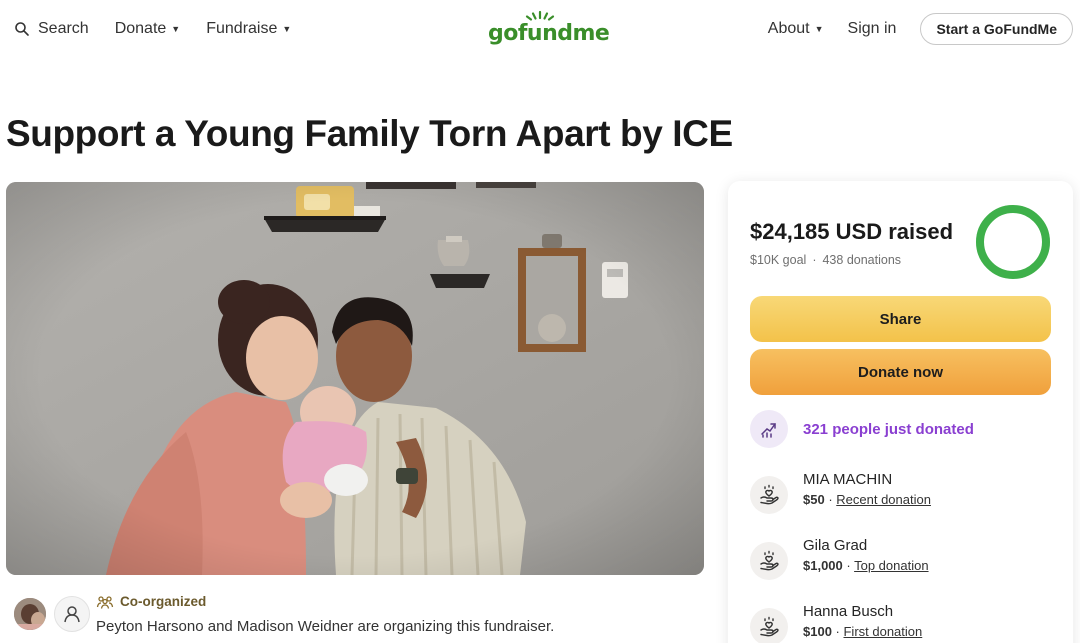 Image resolution: width=1080 pixels, height=643 pixels. Describe the element at coordinates (823, 565) in the screenshot. I see `donor-amount: $1,000` at that location.